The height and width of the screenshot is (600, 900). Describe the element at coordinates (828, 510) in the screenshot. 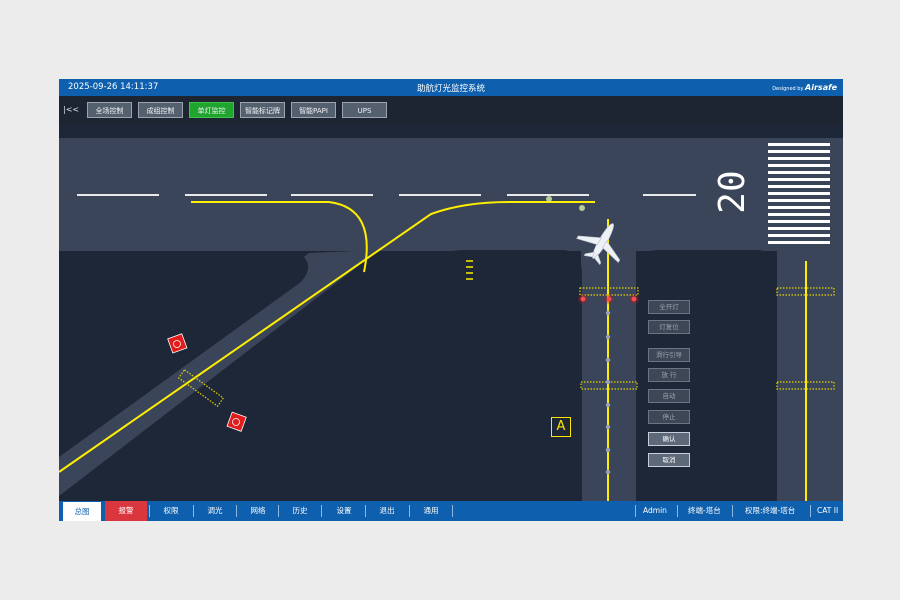

I see `category-indicator: CAT II` at that location.